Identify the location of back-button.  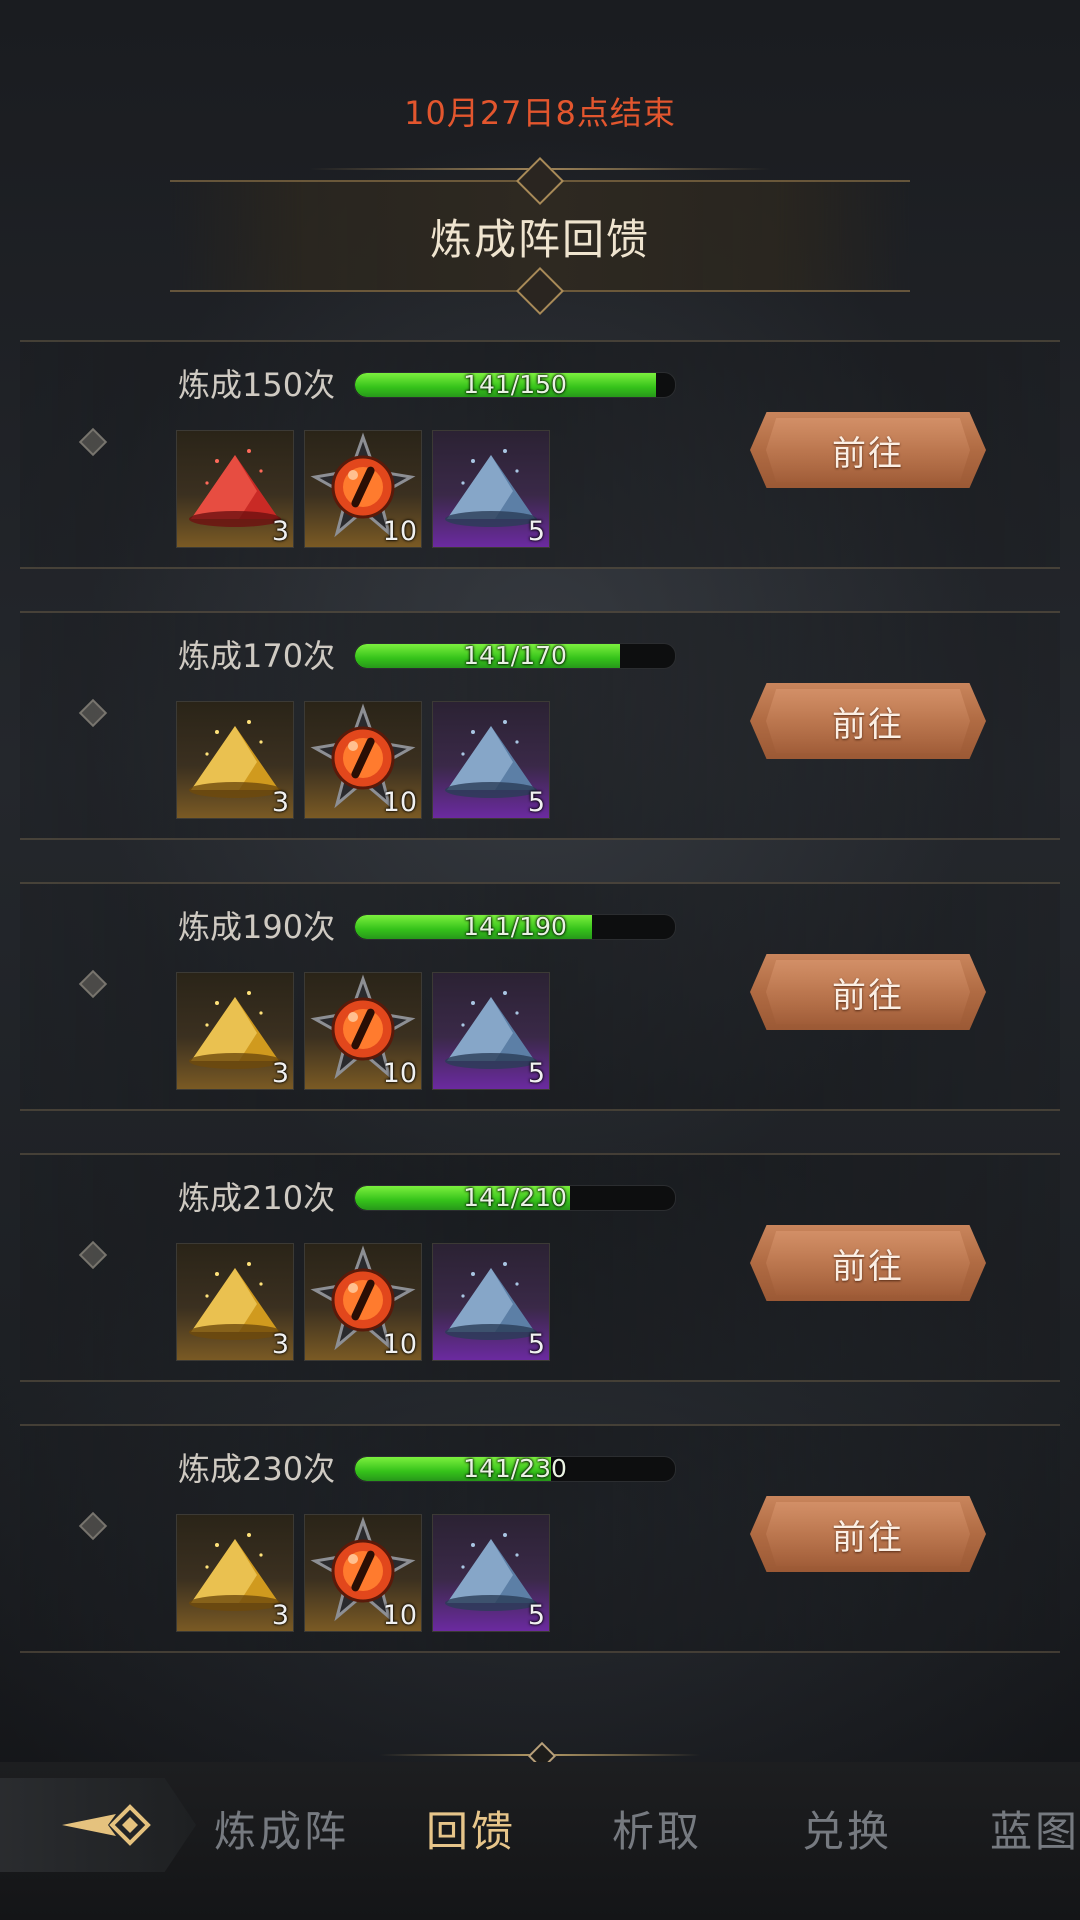
(98, 1825).